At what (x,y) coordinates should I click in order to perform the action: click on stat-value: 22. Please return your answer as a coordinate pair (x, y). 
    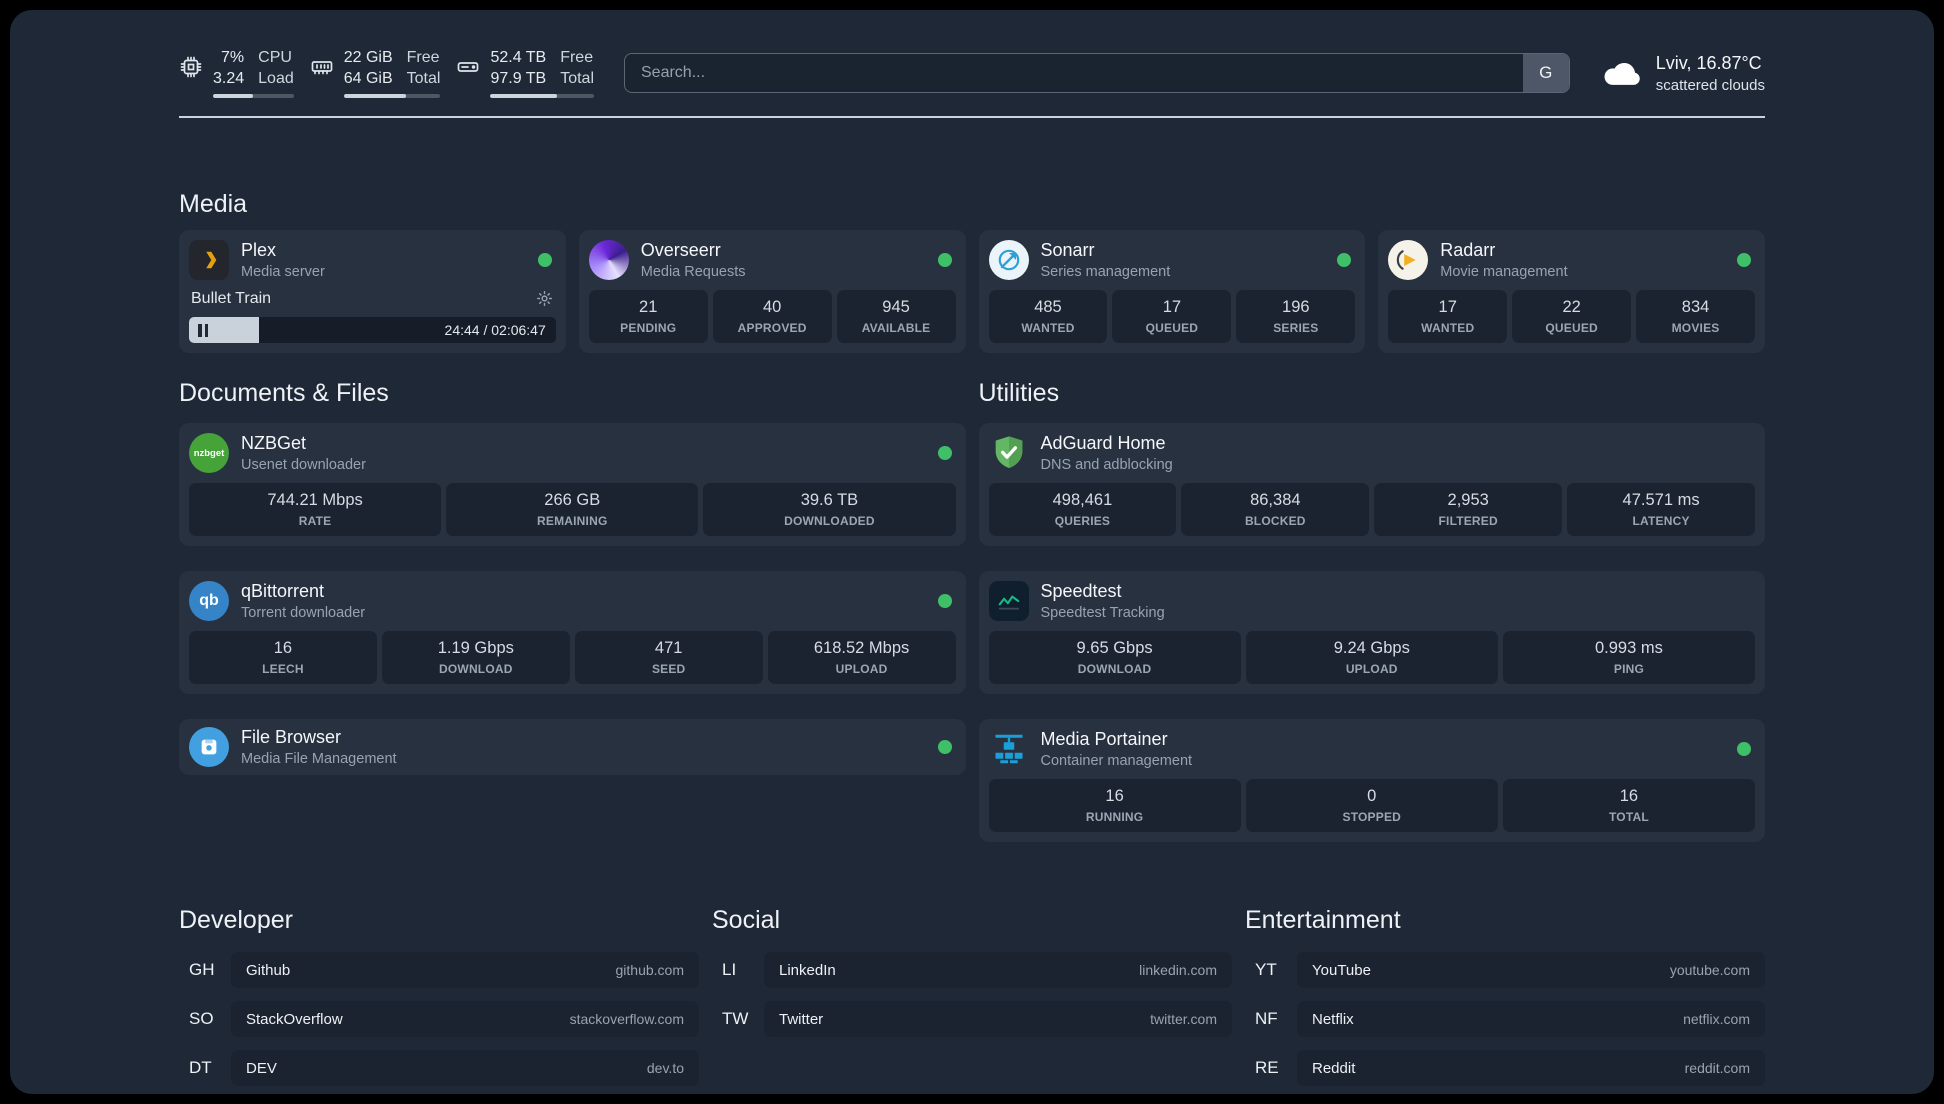
    Looking at the image, I should click on (1571, 307).